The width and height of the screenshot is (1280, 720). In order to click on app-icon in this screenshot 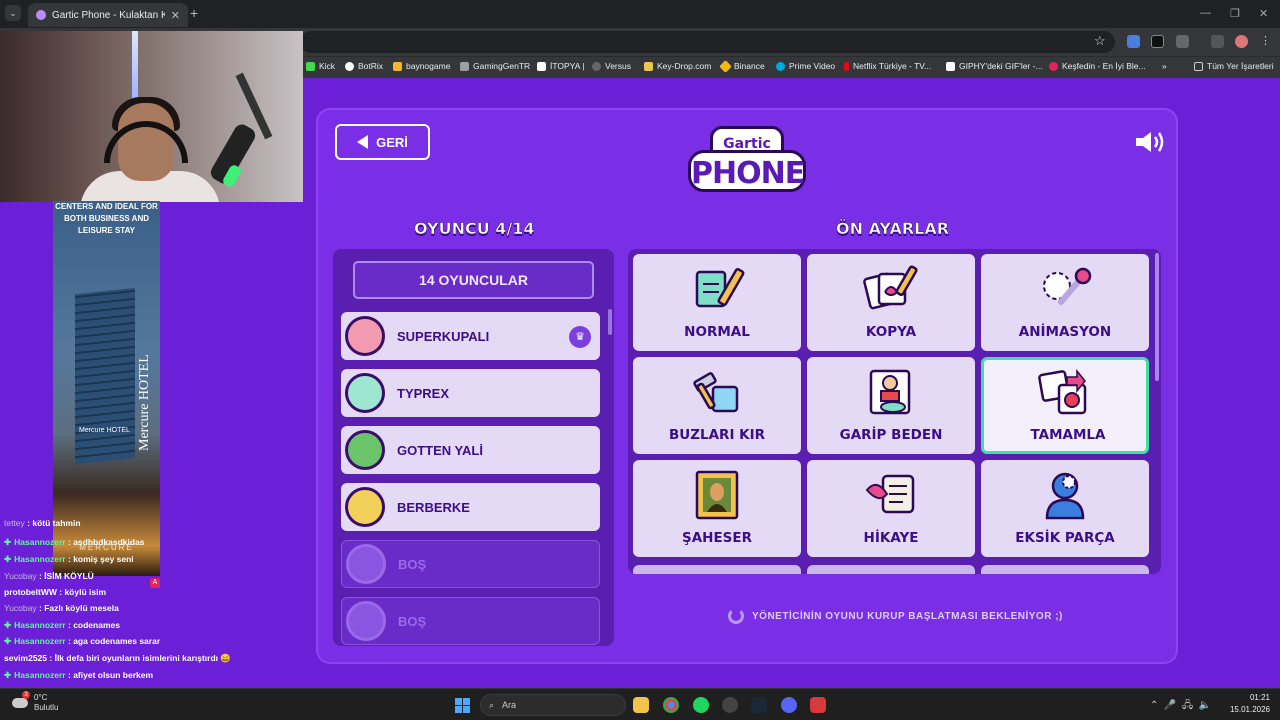, I will do `click(818, 705)`.